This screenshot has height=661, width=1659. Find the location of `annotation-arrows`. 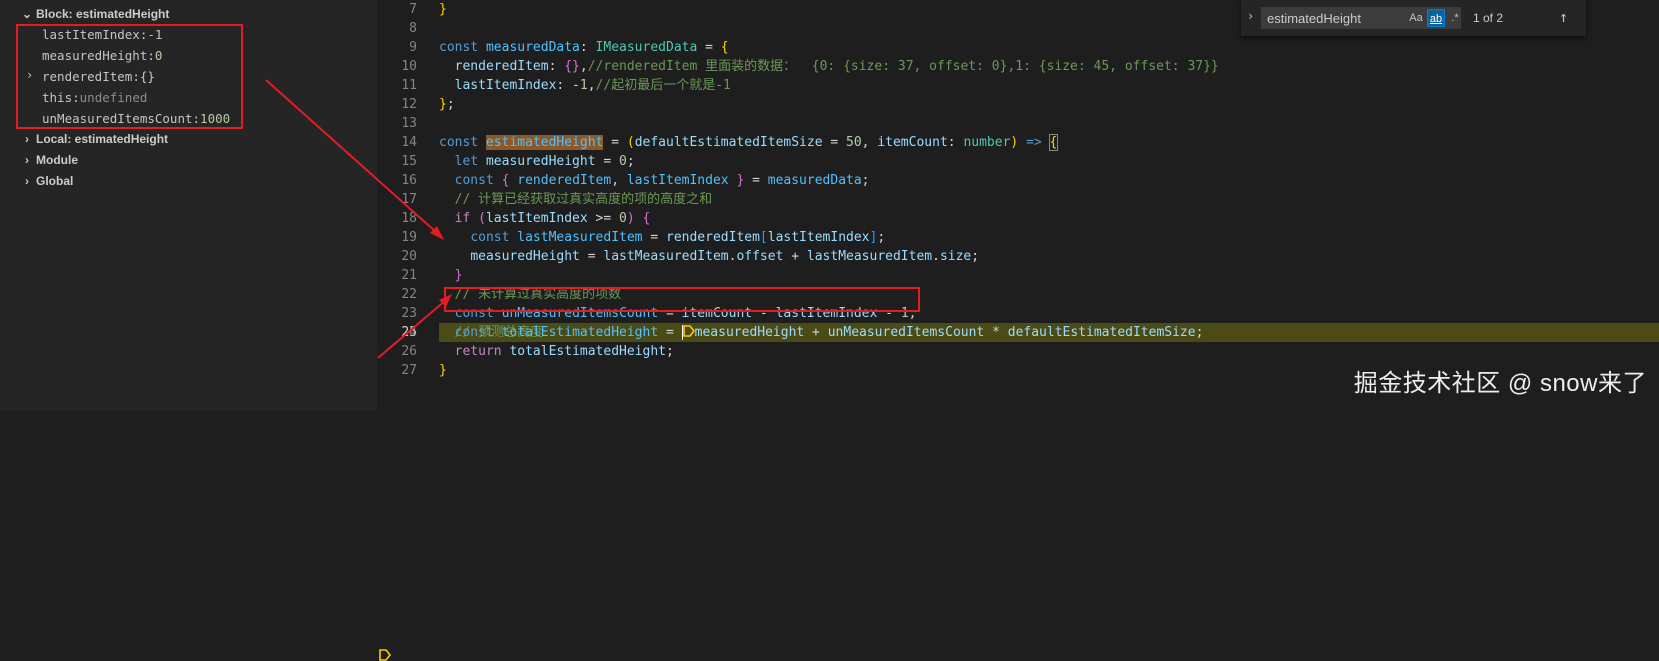

annotation-arrows is located at coordinates (358, 219).